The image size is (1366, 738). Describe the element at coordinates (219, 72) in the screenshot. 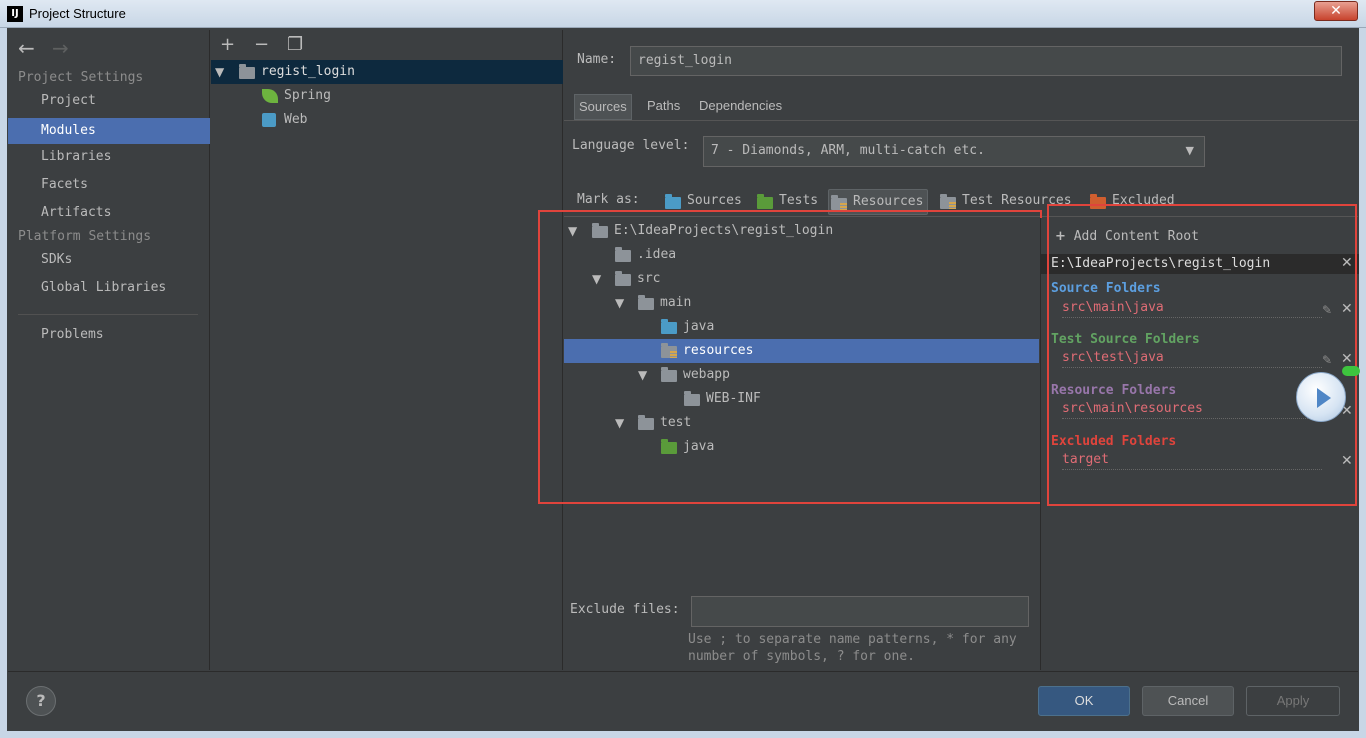

I see `expand-triangle-icon: ▼` at that location.